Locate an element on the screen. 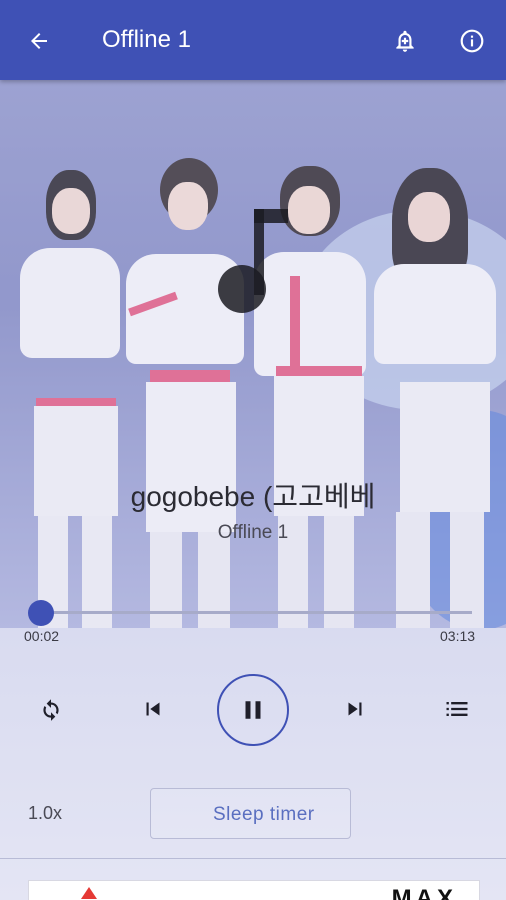 This screenshot has height=900, width=506. notification-bell-icon is located at coordinates (405, 41).